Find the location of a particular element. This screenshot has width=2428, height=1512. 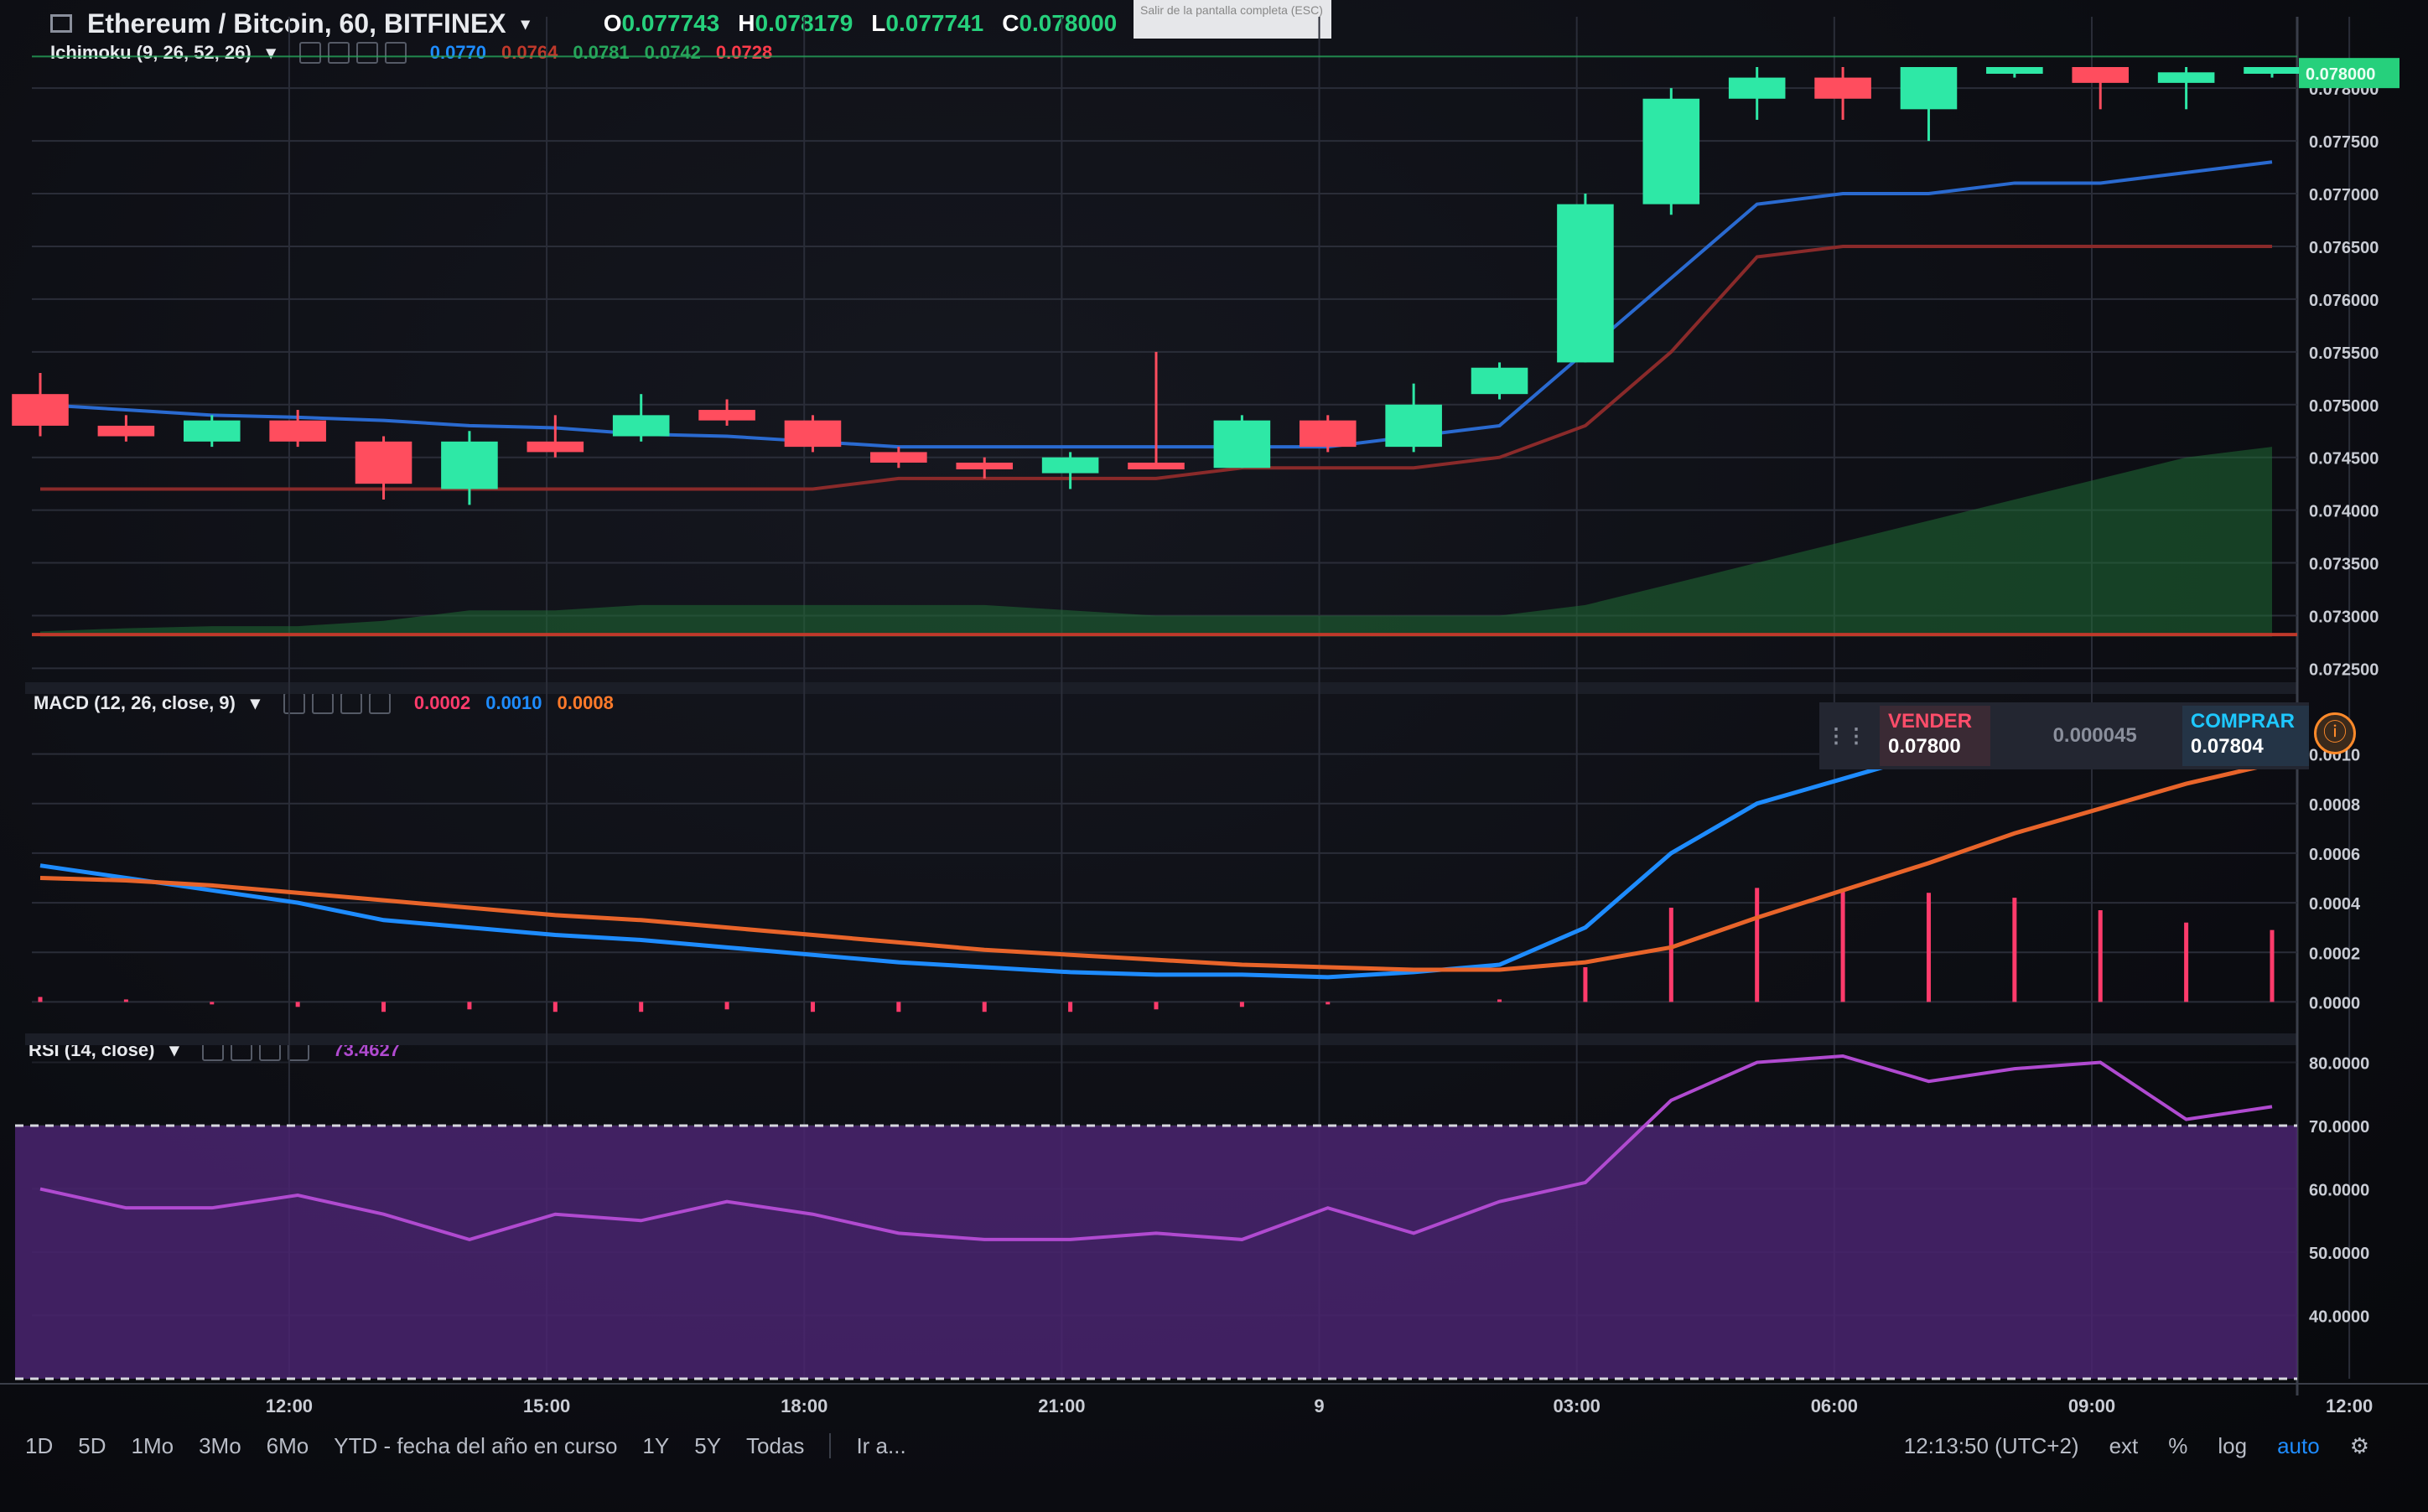

price-tick-label: 0.077000 is located at coordinates (2344, 195).